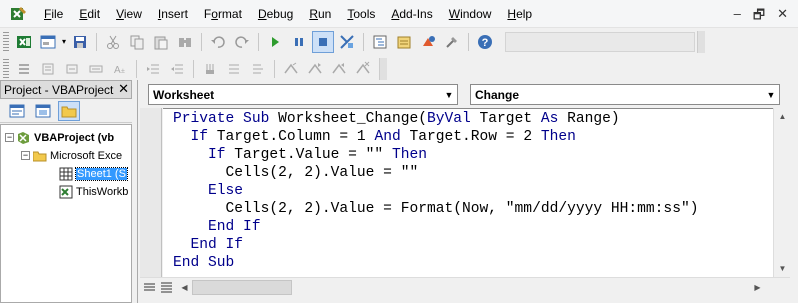  Describe the element at coordinates (96, 69) in the screenshot. I see `parameter-info-icon` at that location.